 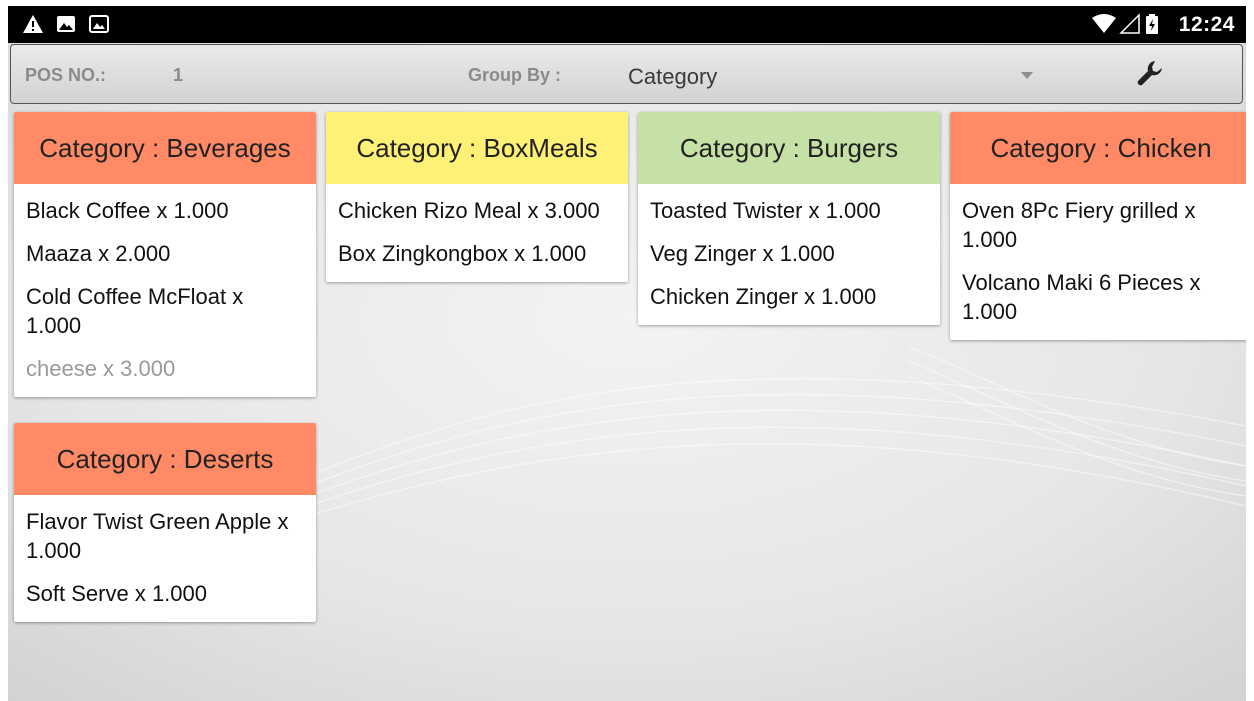 I want to click on clock: 12:24, so click(x=1206, y=24).